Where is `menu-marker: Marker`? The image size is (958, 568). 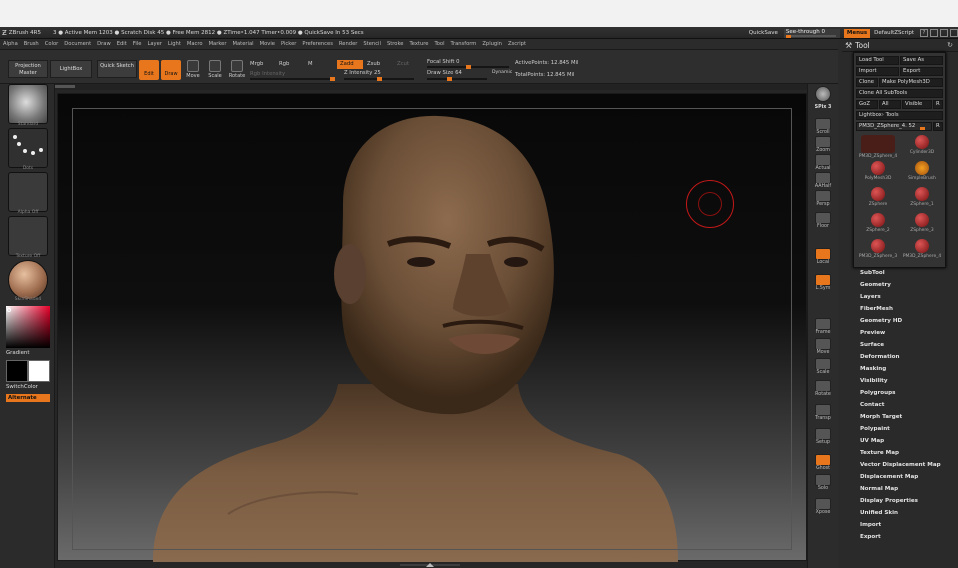
menu-marker: Marker is located at coordinates (218, 44).